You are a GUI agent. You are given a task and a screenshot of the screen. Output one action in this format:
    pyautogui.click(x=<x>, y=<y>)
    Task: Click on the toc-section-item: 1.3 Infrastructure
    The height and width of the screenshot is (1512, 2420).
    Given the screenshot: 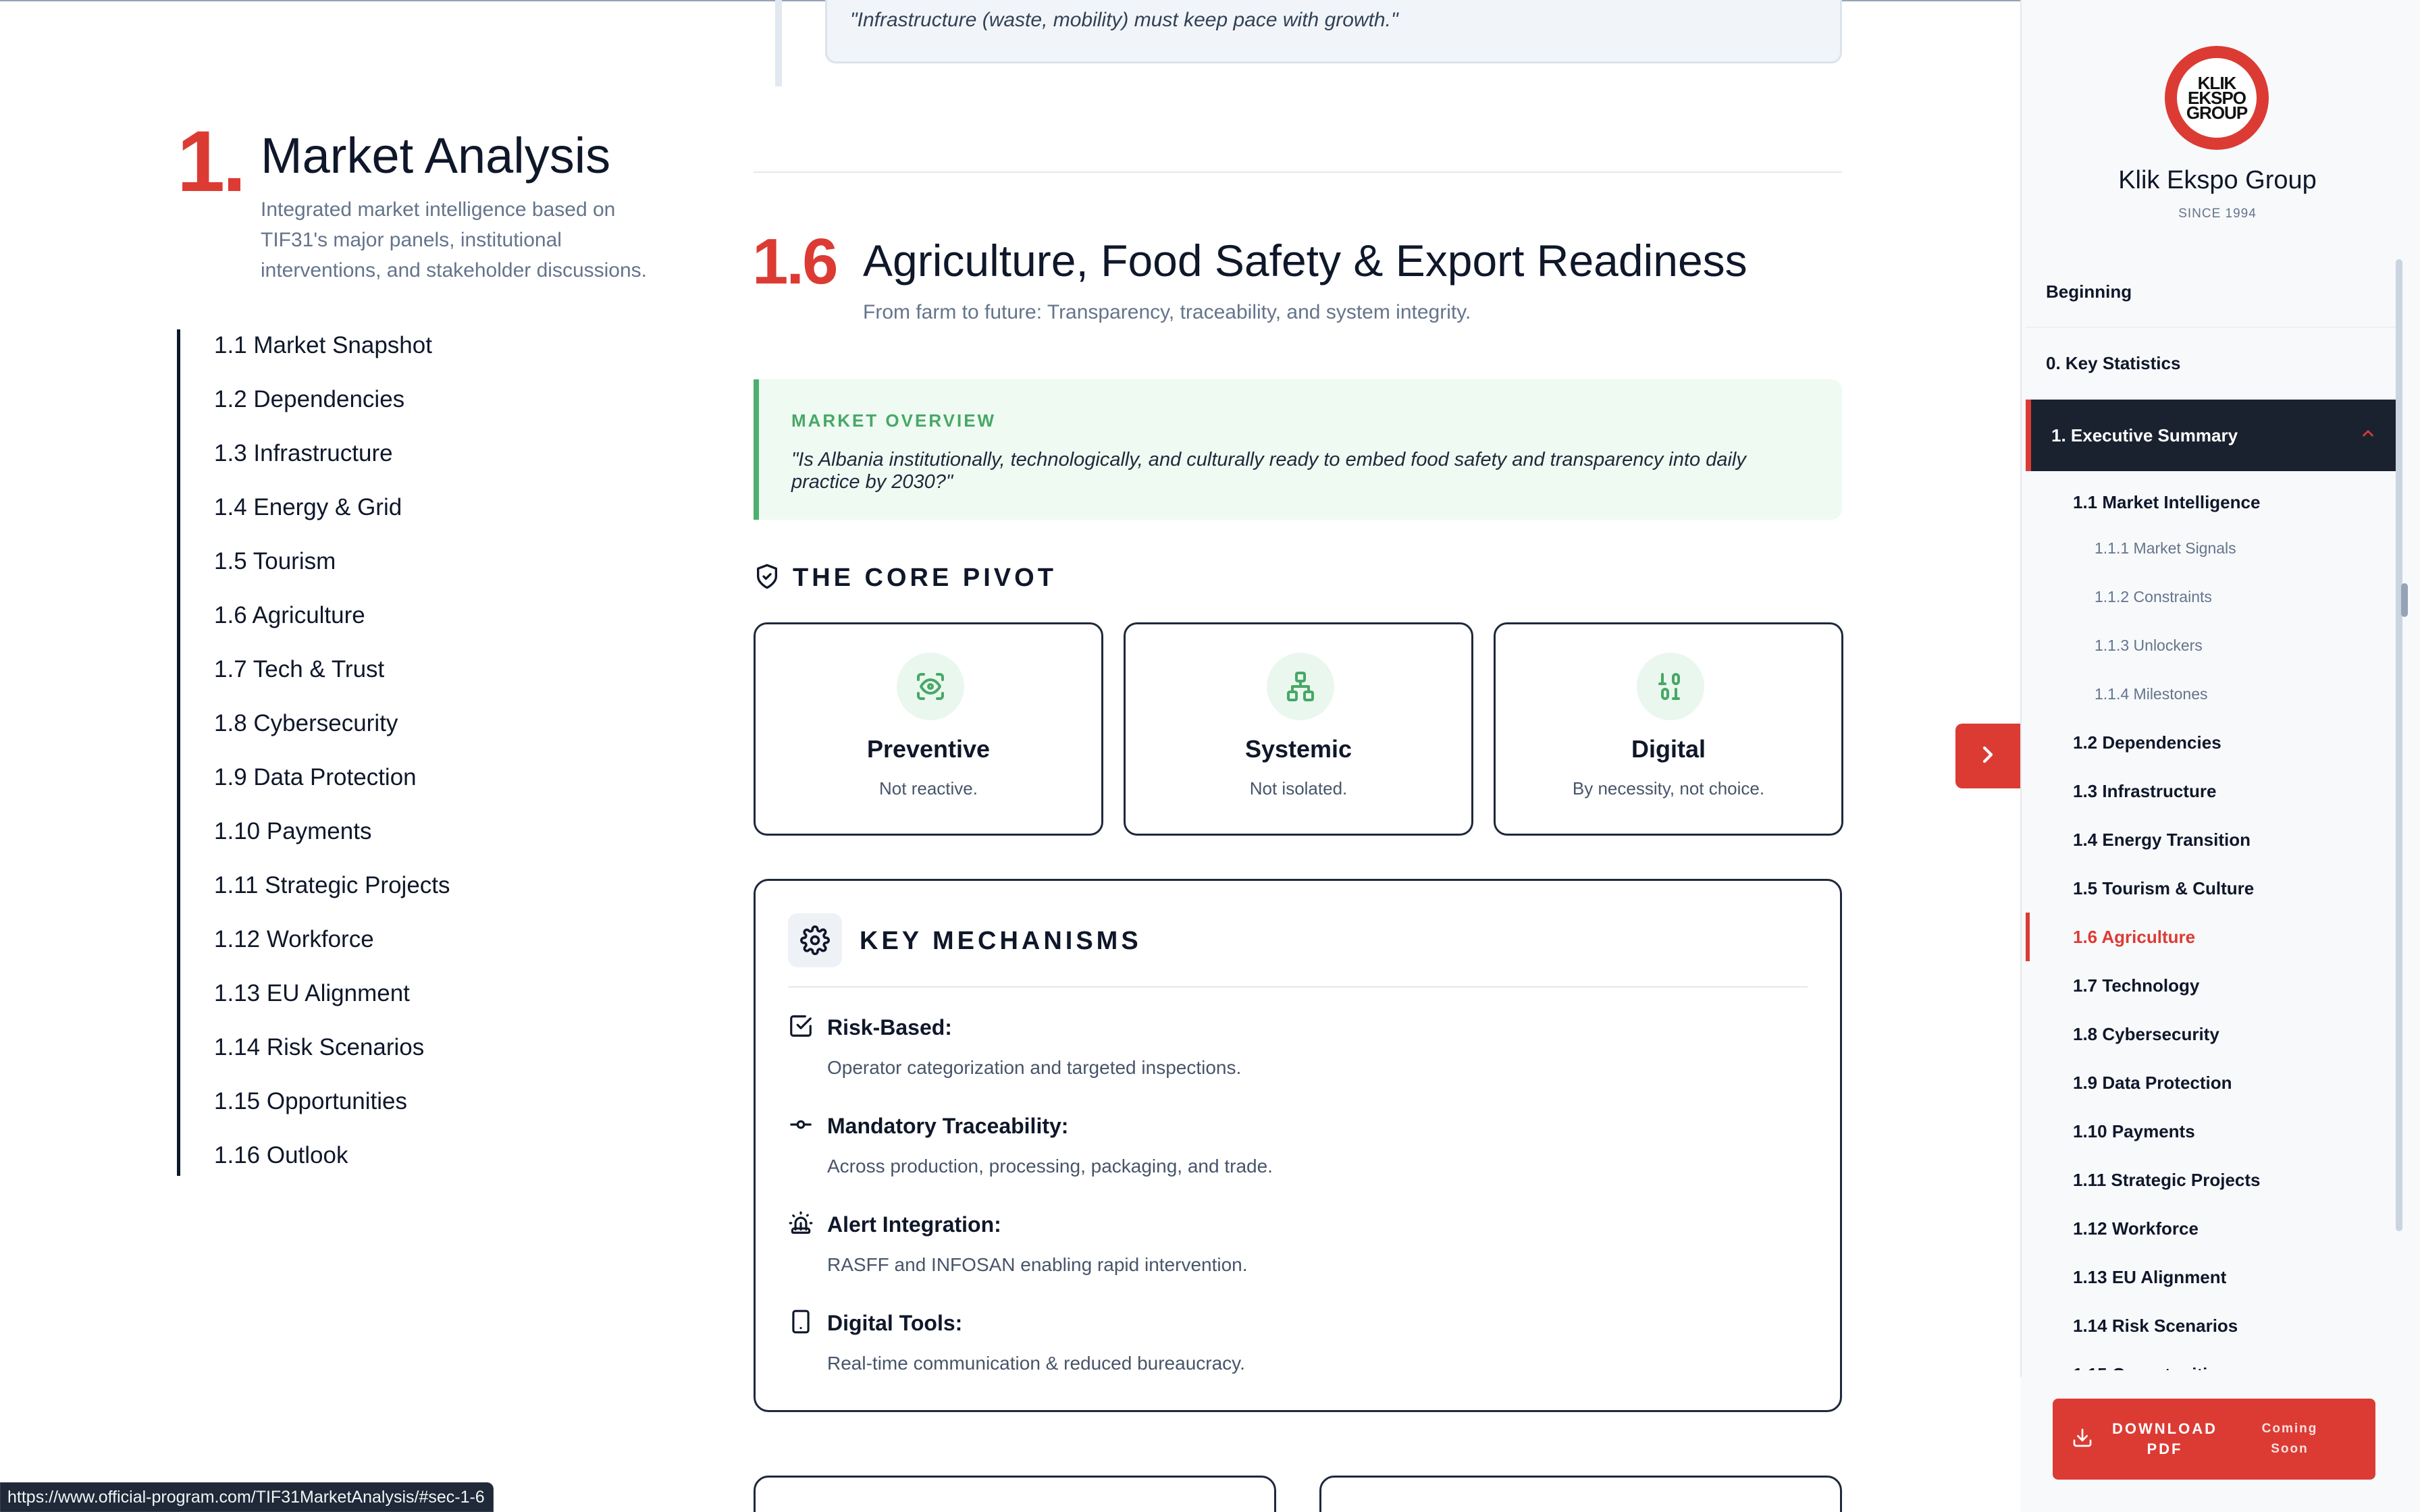 What is the action you would take?
    pyautogui.click(x=2211, y=791)
    